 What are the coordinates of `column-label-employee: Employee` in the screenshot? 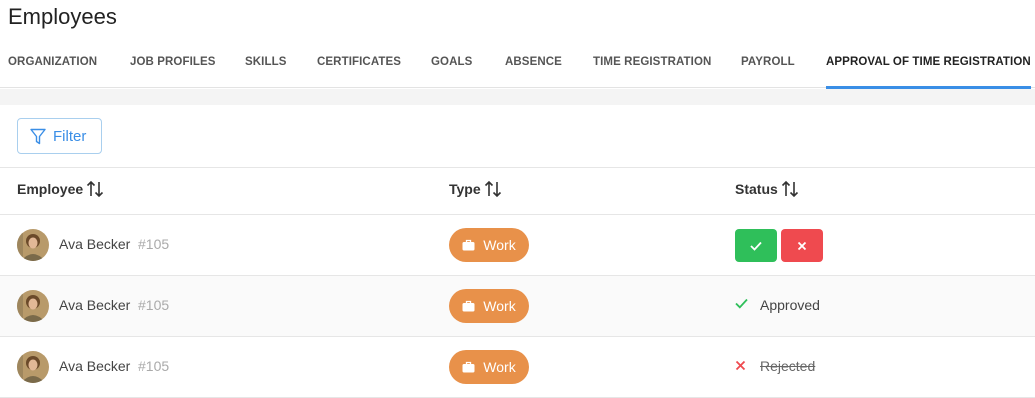 It's located at (50, 189).